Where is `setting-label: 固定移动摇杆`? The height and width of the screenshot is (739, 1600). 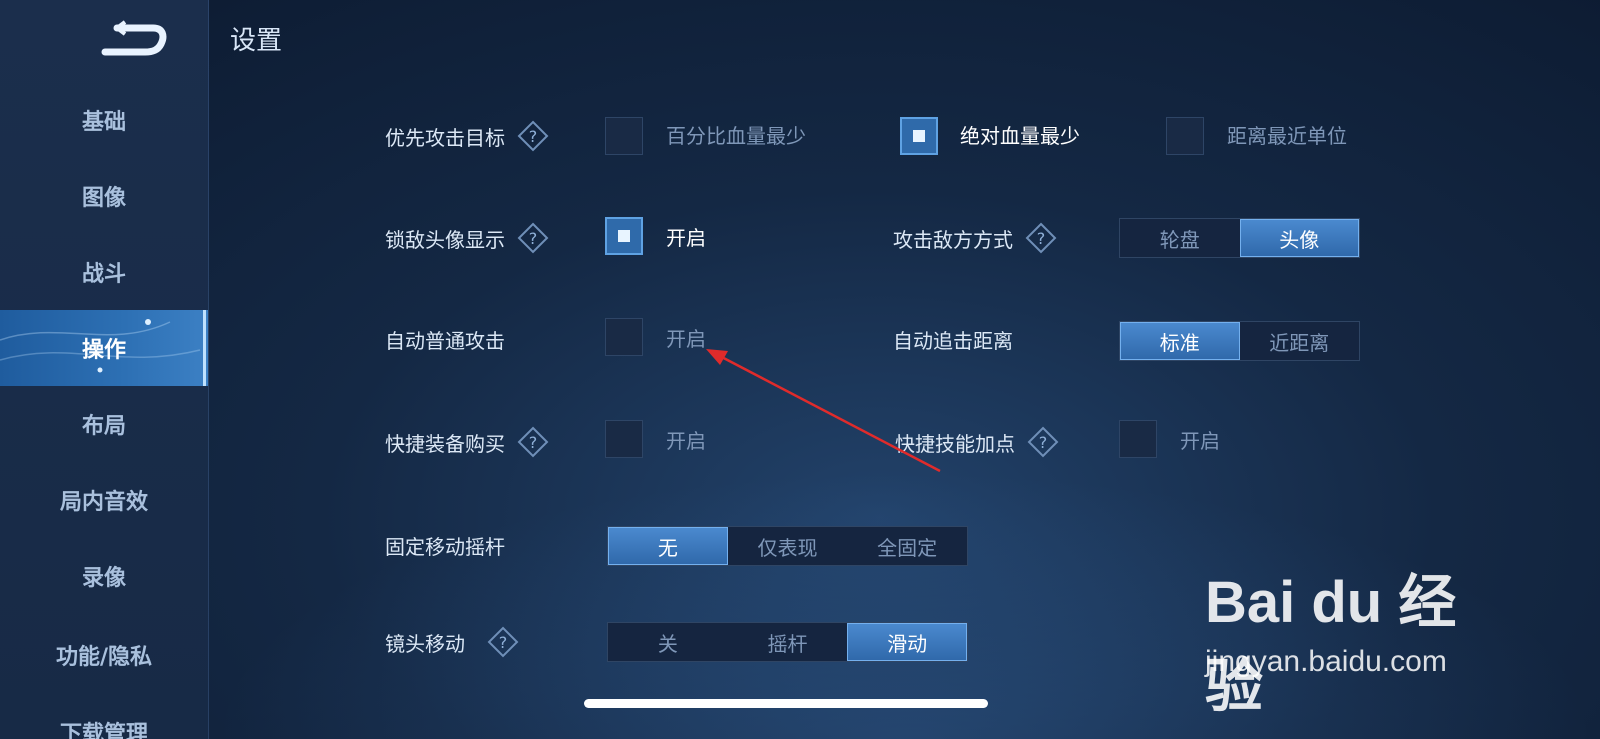
setting-label: 固定移动摇杆 is located at coordinates (445, 546).